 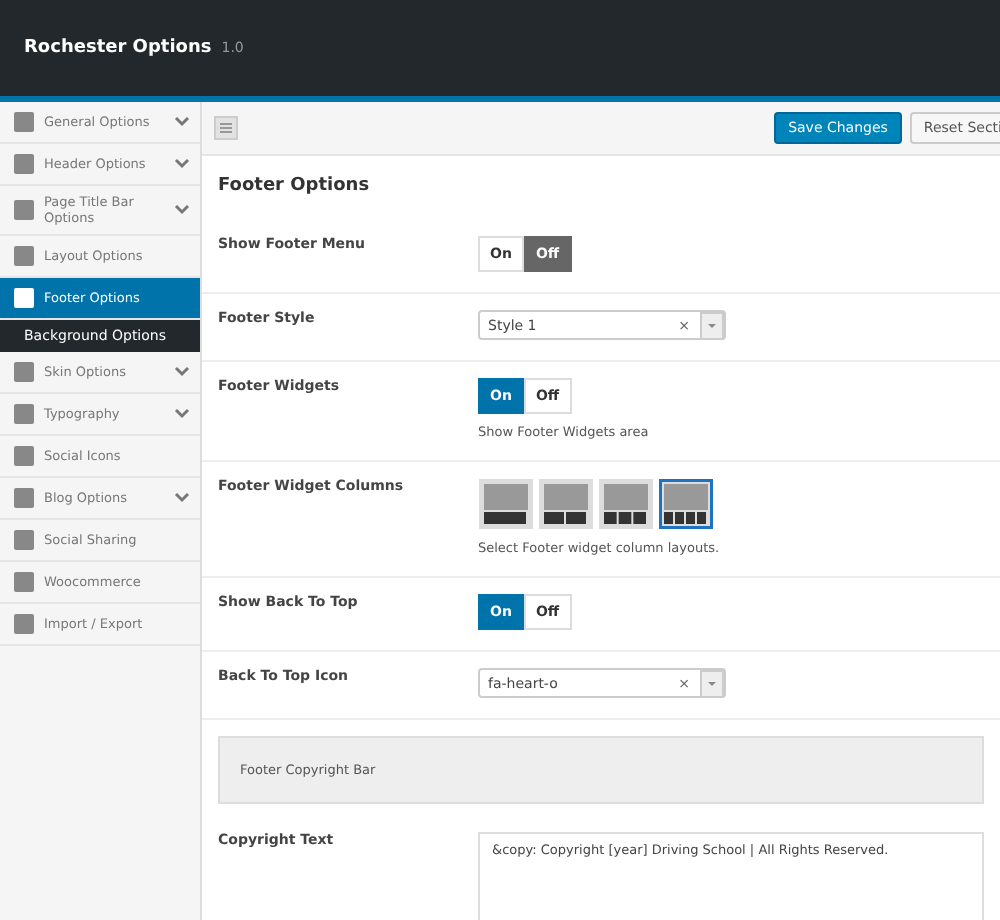 What do you see at coordinates (226, 128) in the screenshot?
I see `list-icon` at bounding box center [226, 128].